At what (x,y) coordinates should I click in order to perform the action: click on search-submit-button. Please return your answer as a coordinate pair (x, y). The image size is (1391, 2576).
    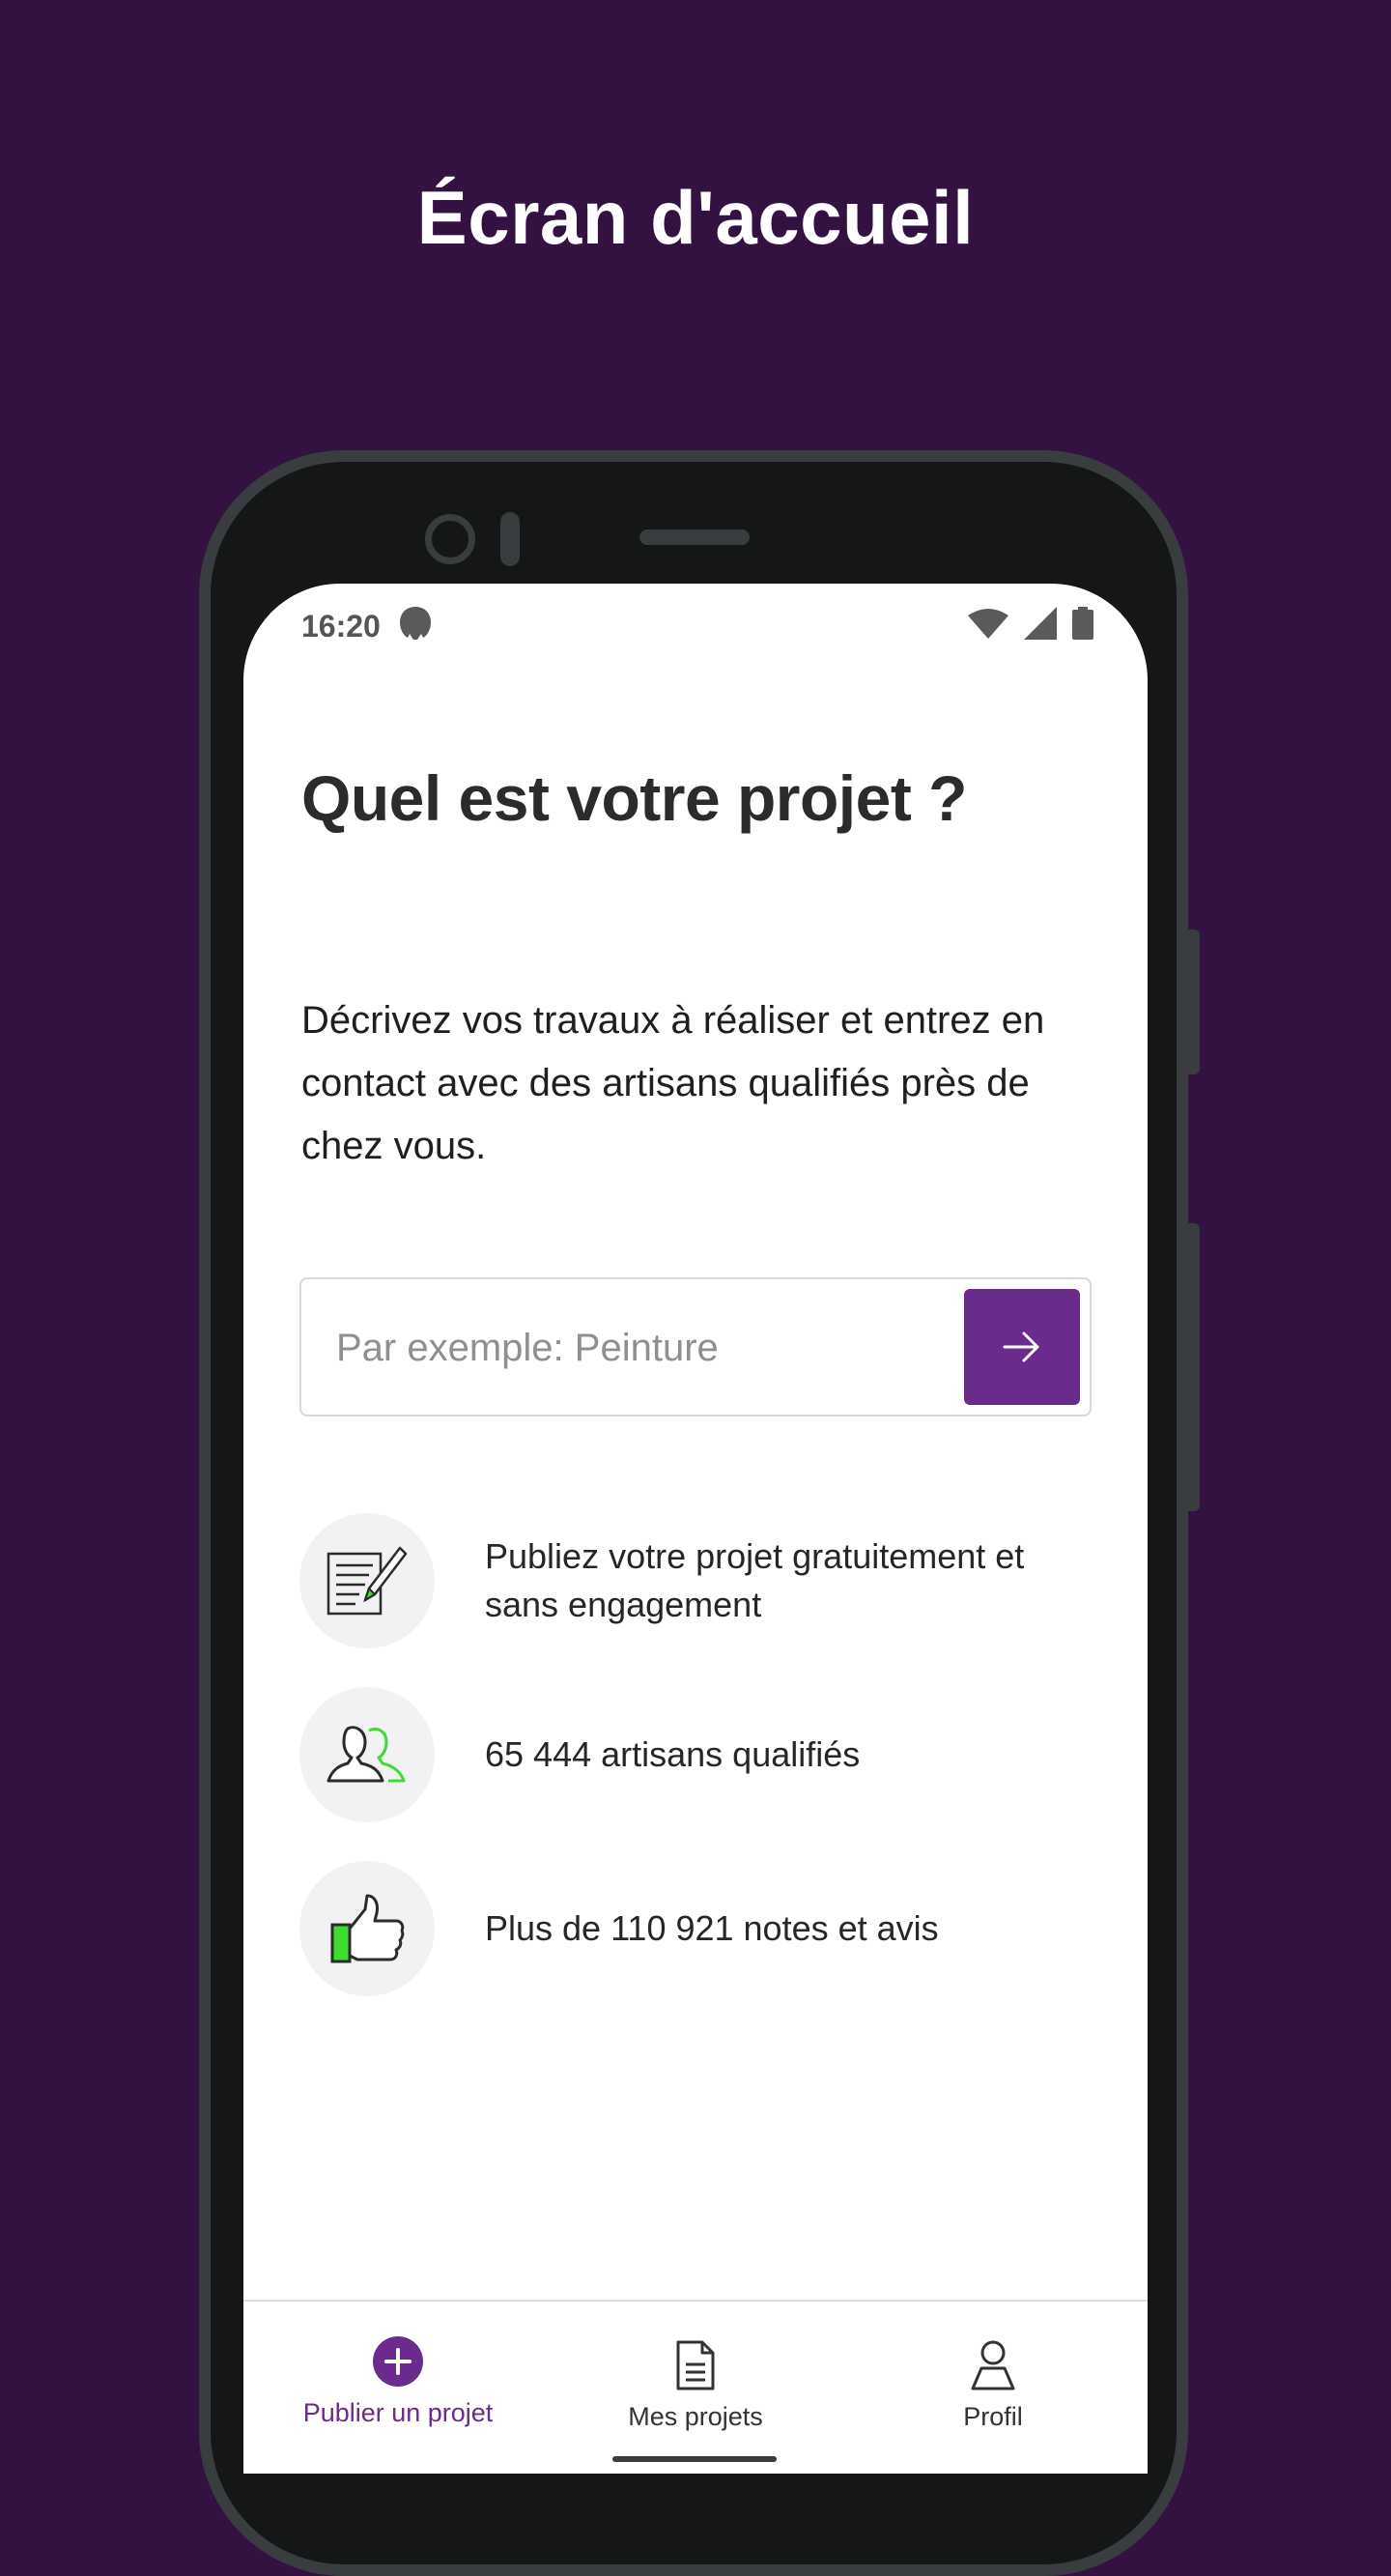
    Looking at the image, I should click on (1022, 1347).